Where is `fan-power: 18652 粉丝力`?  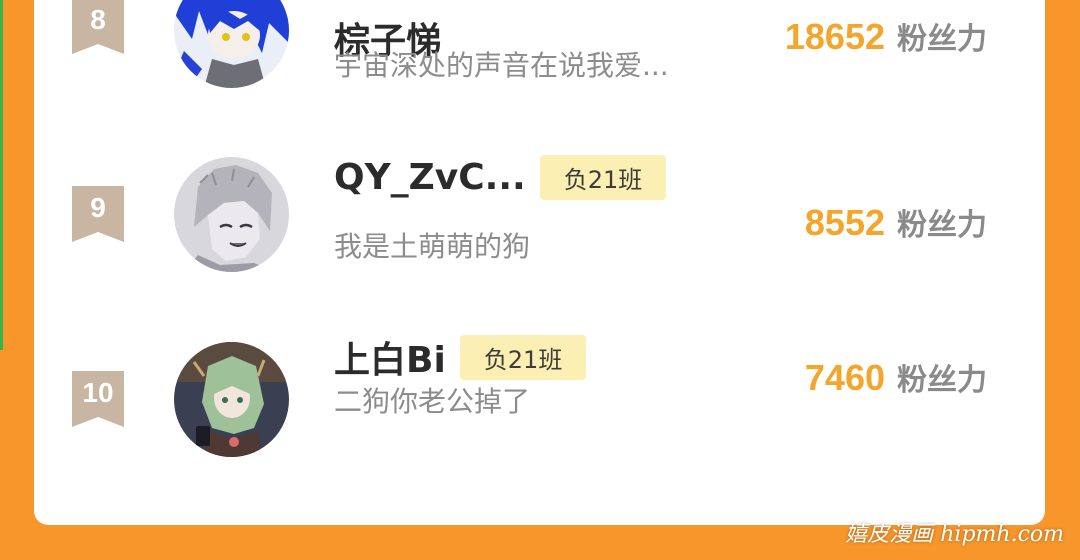 fan-power: 18652 粉丝力 is located at coordinates (886, 36).